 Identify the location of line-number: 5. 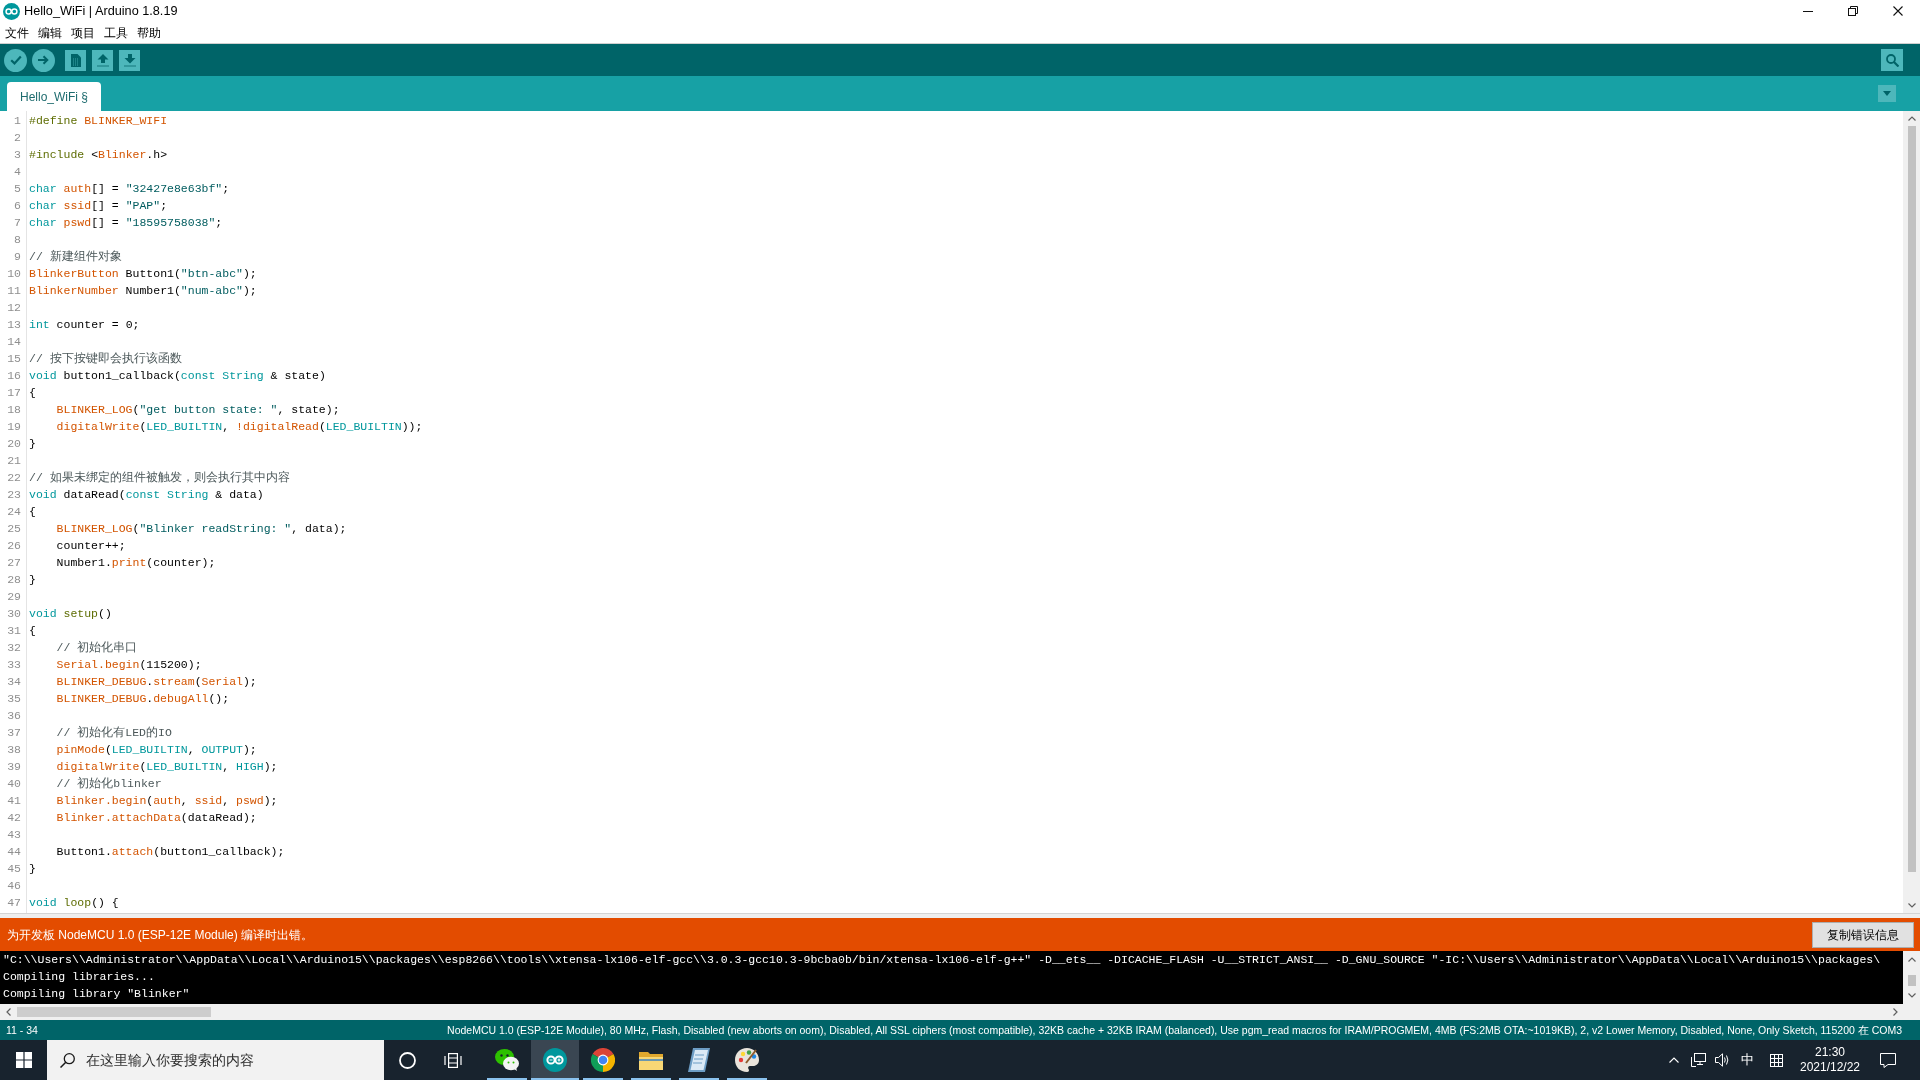
(17, 189).